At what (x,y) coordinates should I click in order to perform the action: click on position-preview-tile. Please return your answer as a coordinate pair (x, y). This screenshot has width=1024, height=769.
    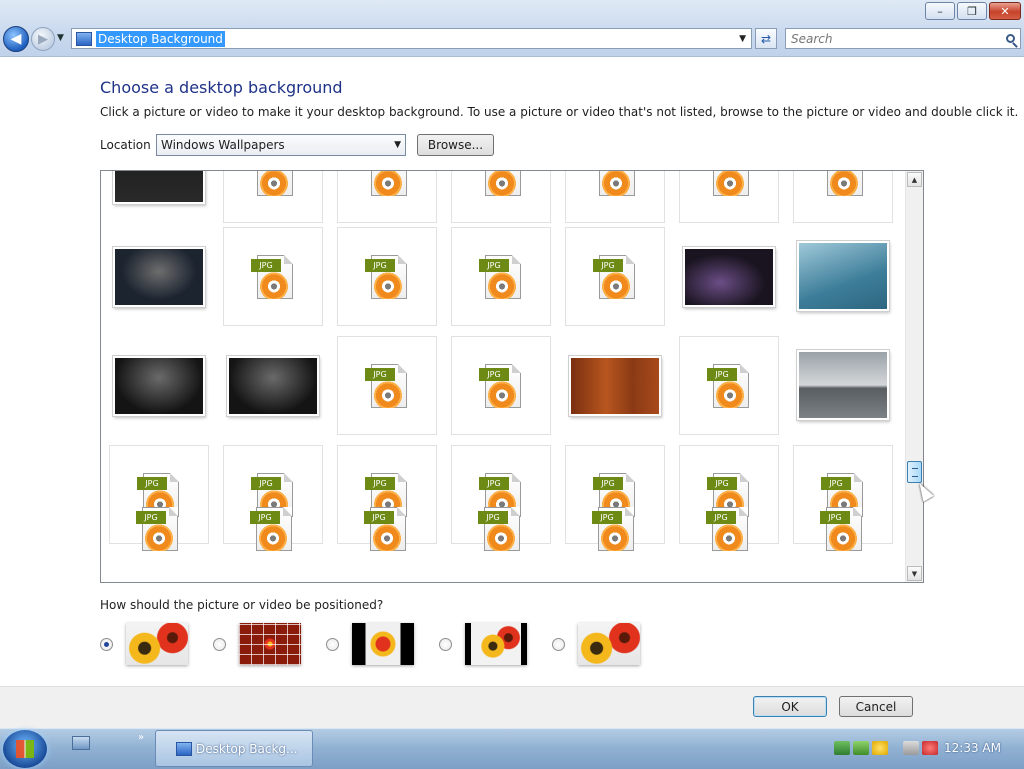
    Looking at the image, I should click on (270, 644).